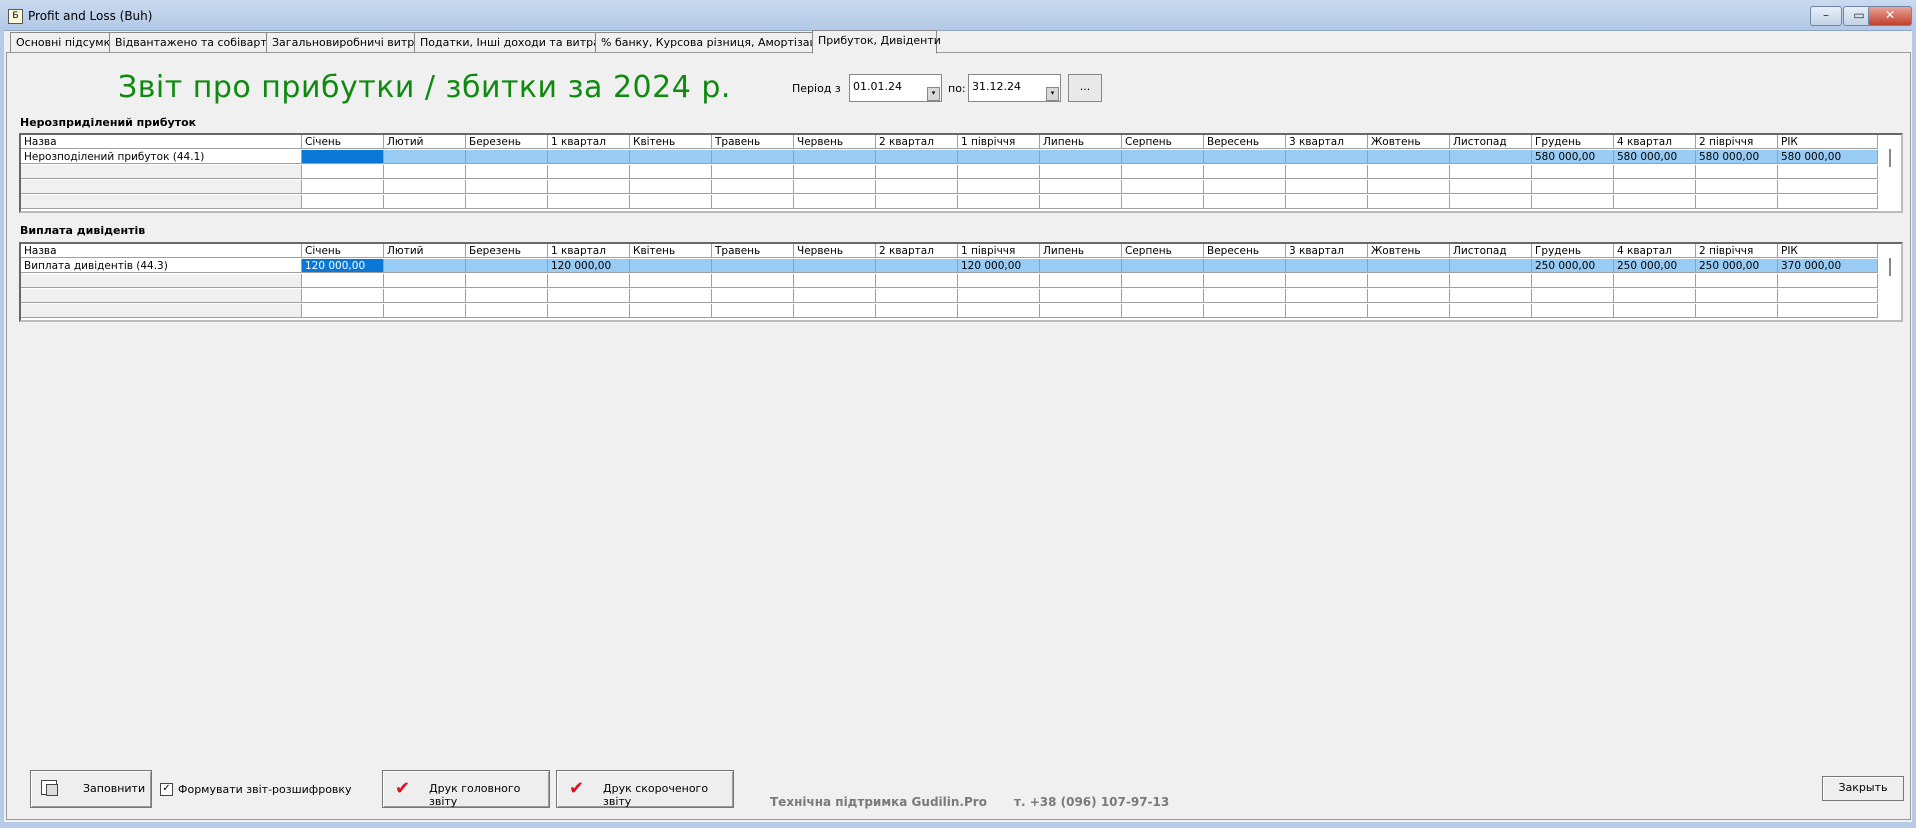 The height and width of the screenshot is (828, 1916). I want to click on grid-scroll-indicator, so click(1890, 267).